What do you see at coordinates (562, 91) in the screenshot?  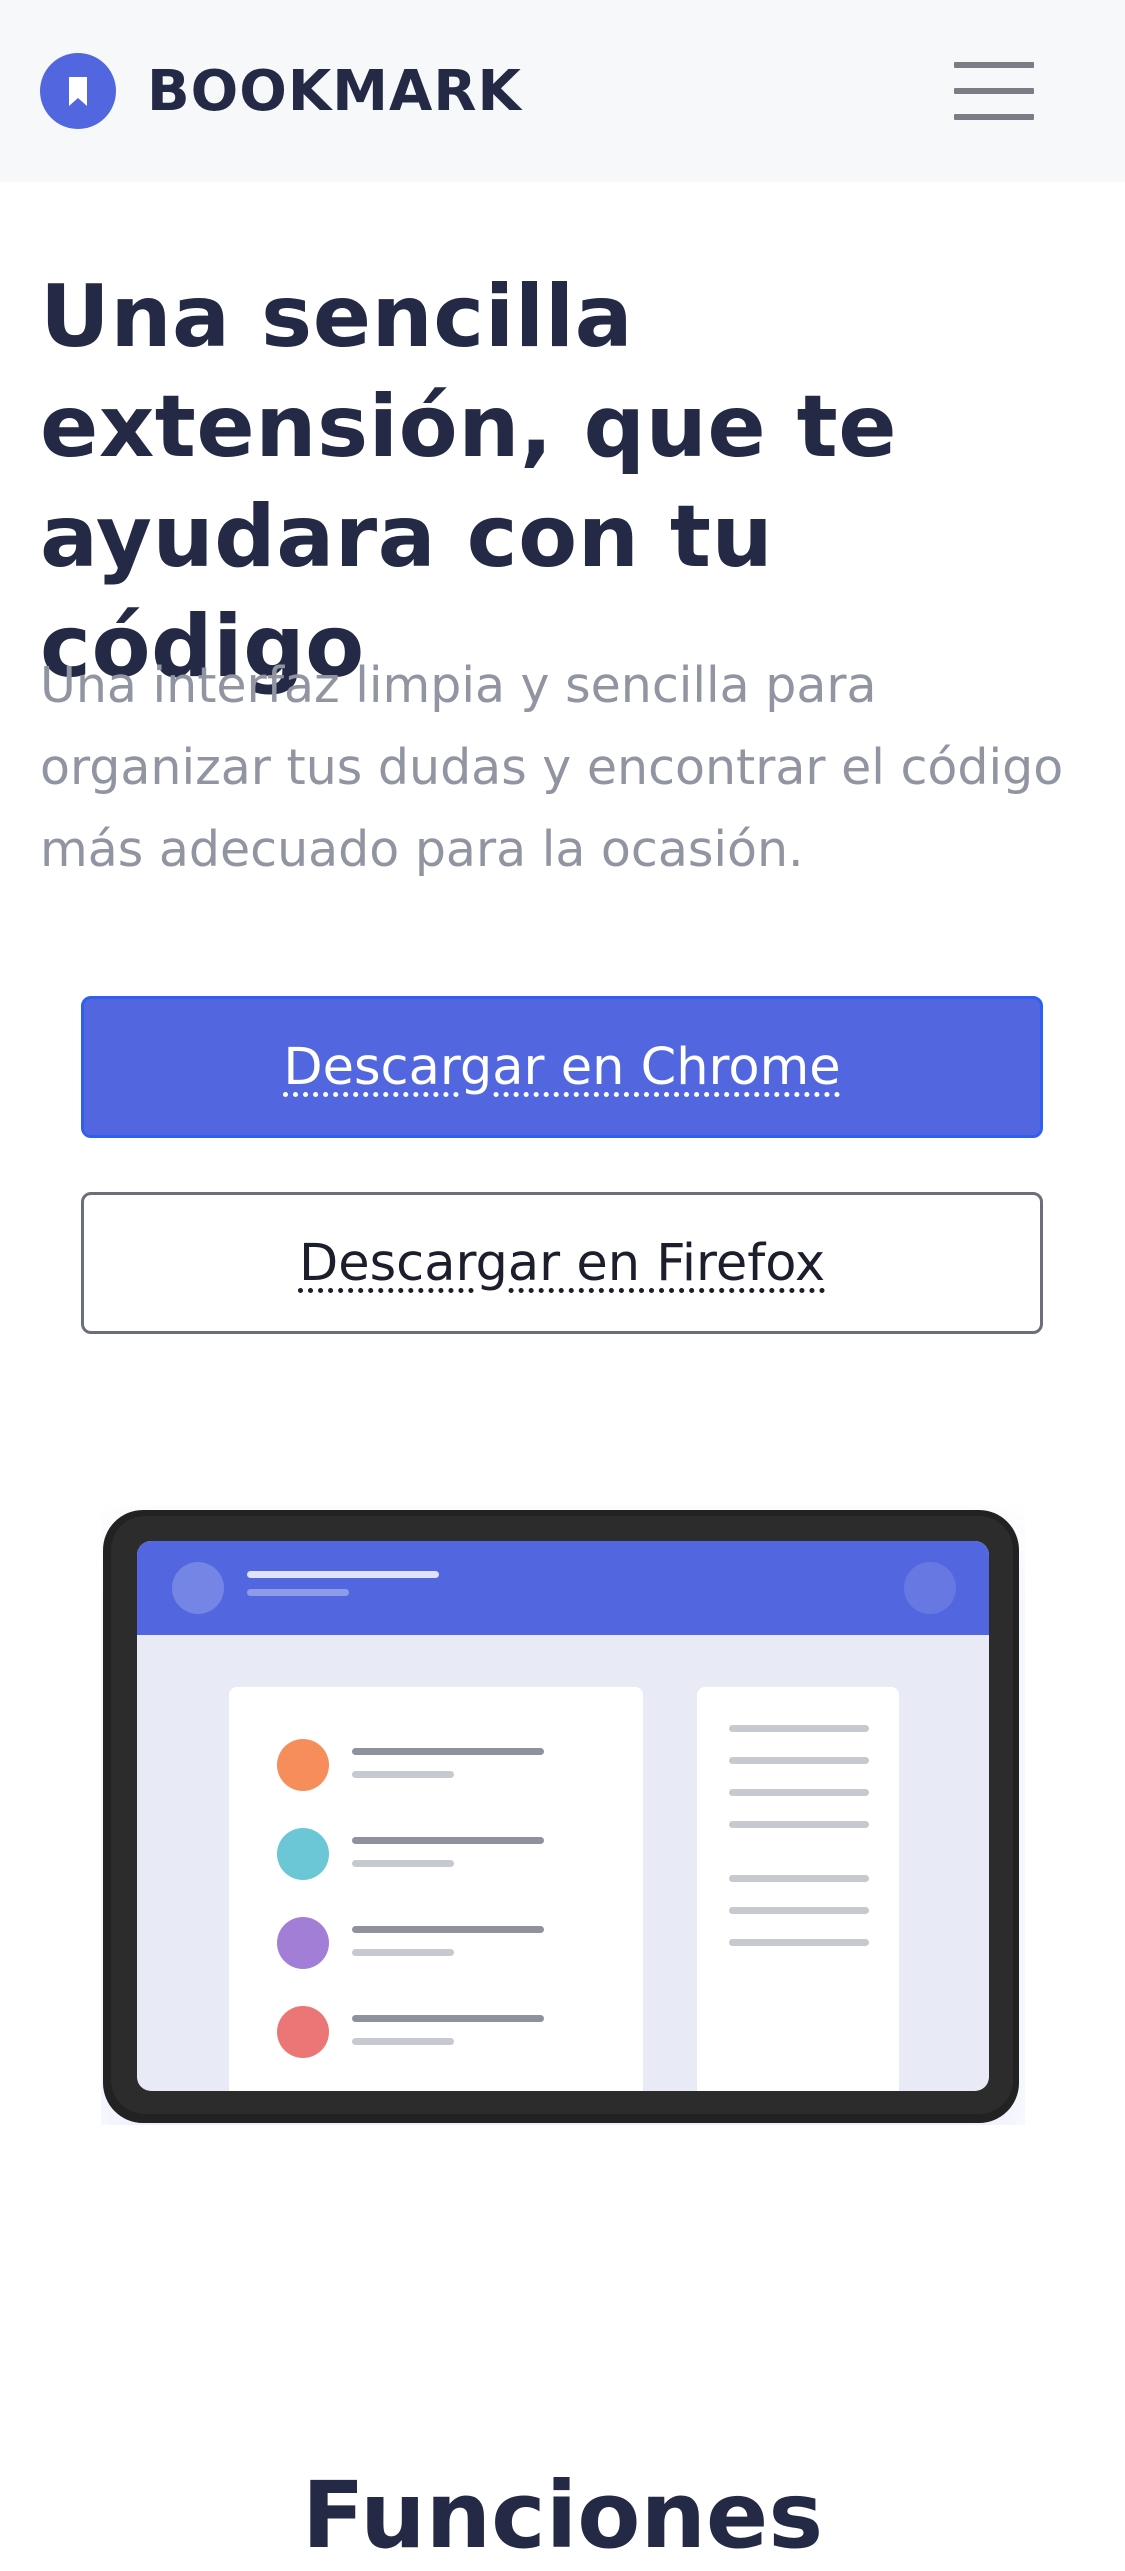 I see `site-header: BOOKMARK` at bounding box center [562, 91].